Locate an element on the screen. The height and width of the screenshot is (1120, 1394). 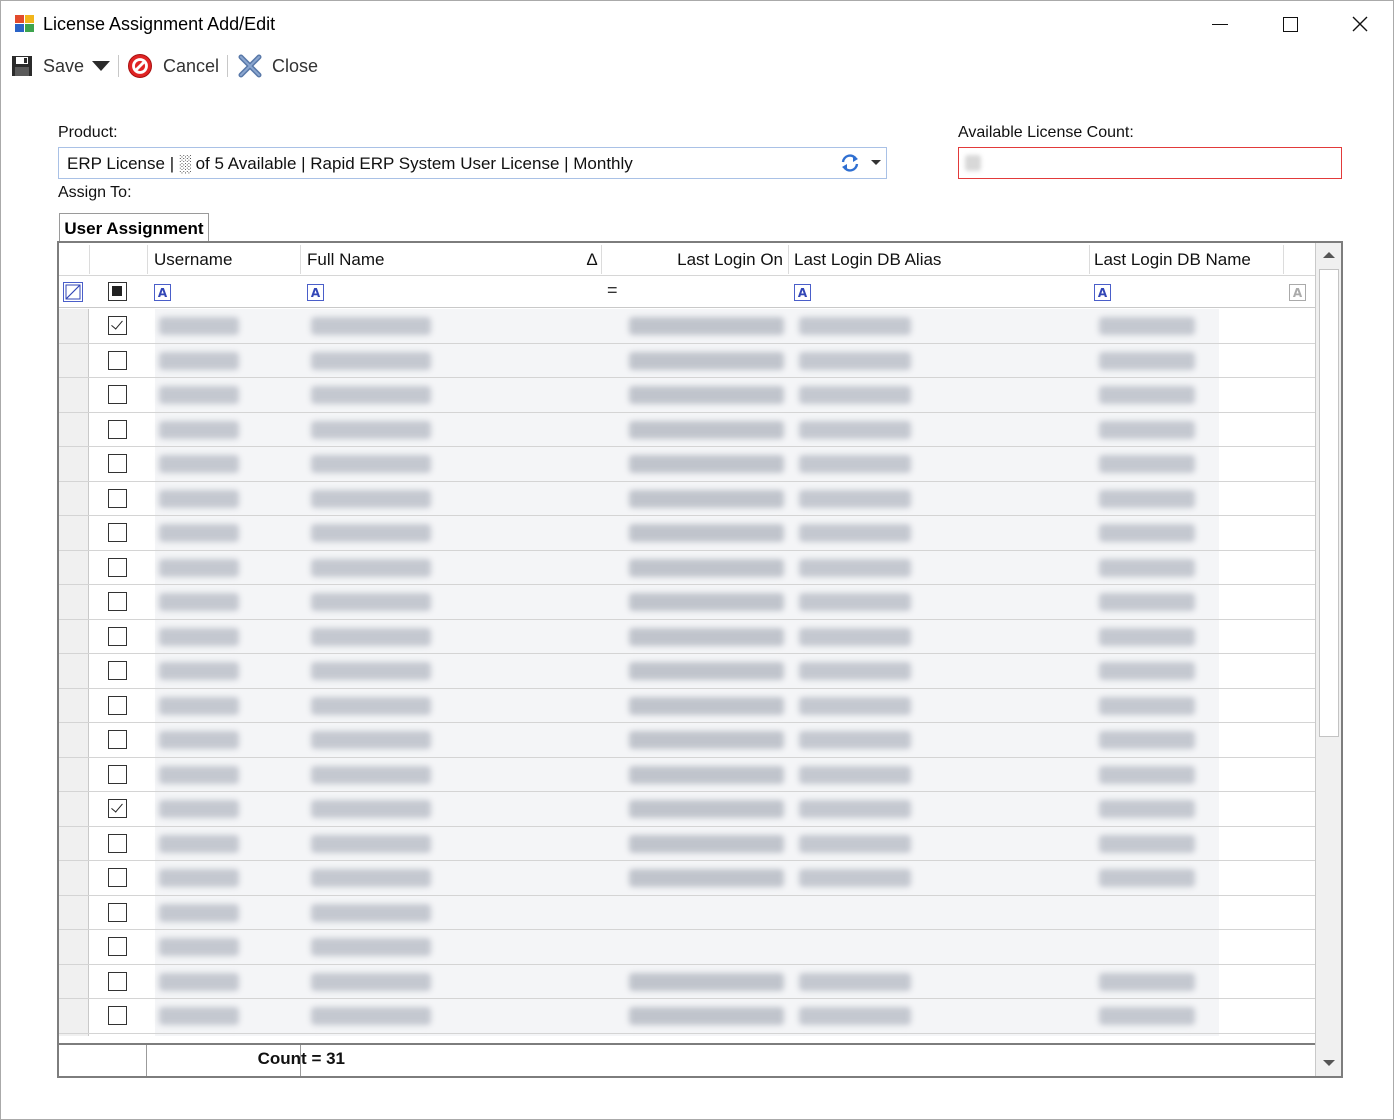
cancel-button: Cancel is located at coordinates (173, 66).